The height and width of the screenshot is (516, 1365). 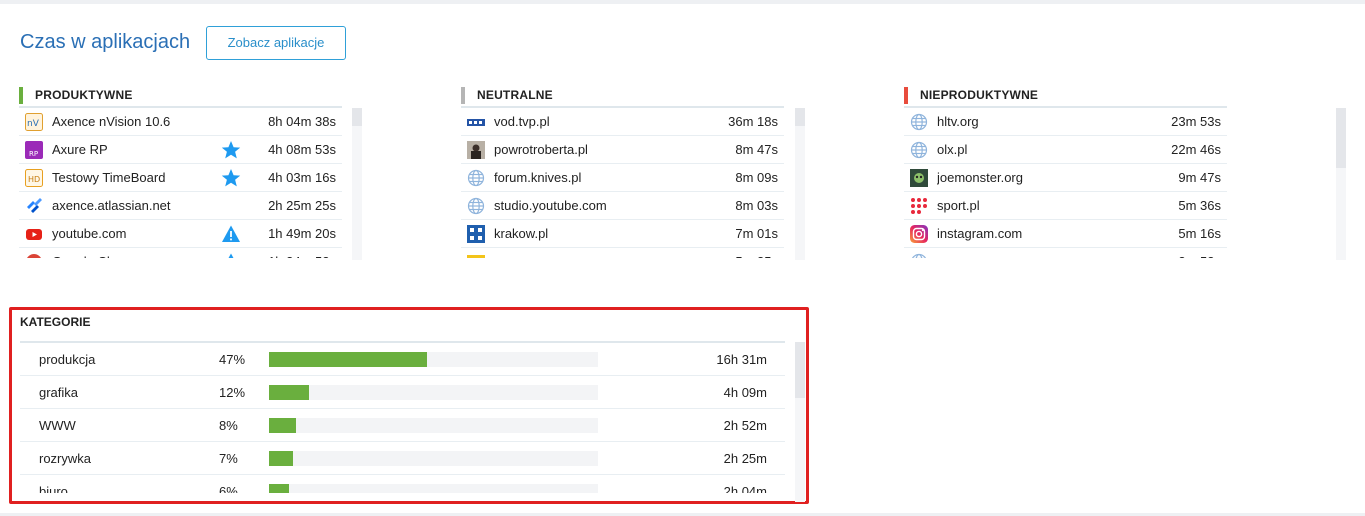 What do you see at coordinates (297, 256) in the screenshot?
I see `app-time: 1h 34m 52s` at bounding box center [297, 256].